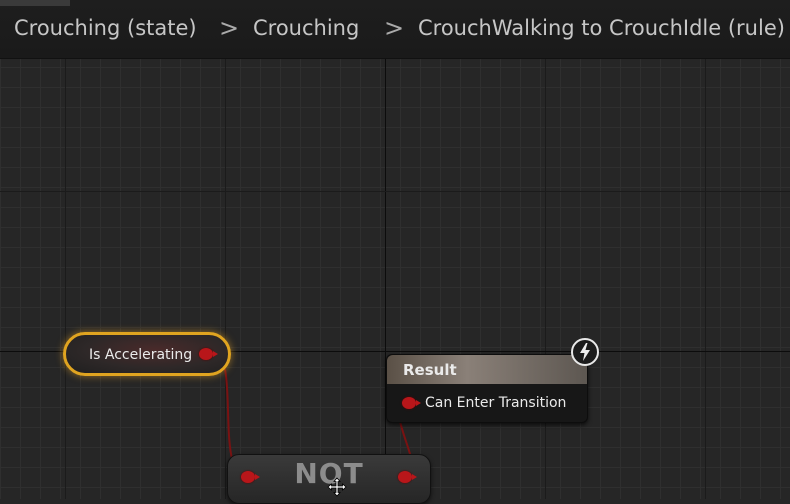 Image resolution: width=790 pixels, height=504 pixels. What do you see at coordinates (105, 28) in the screenshot?
I see `breadcrumb-item-crouching-state: Crouching (state)` at bounding box center [105, 28].